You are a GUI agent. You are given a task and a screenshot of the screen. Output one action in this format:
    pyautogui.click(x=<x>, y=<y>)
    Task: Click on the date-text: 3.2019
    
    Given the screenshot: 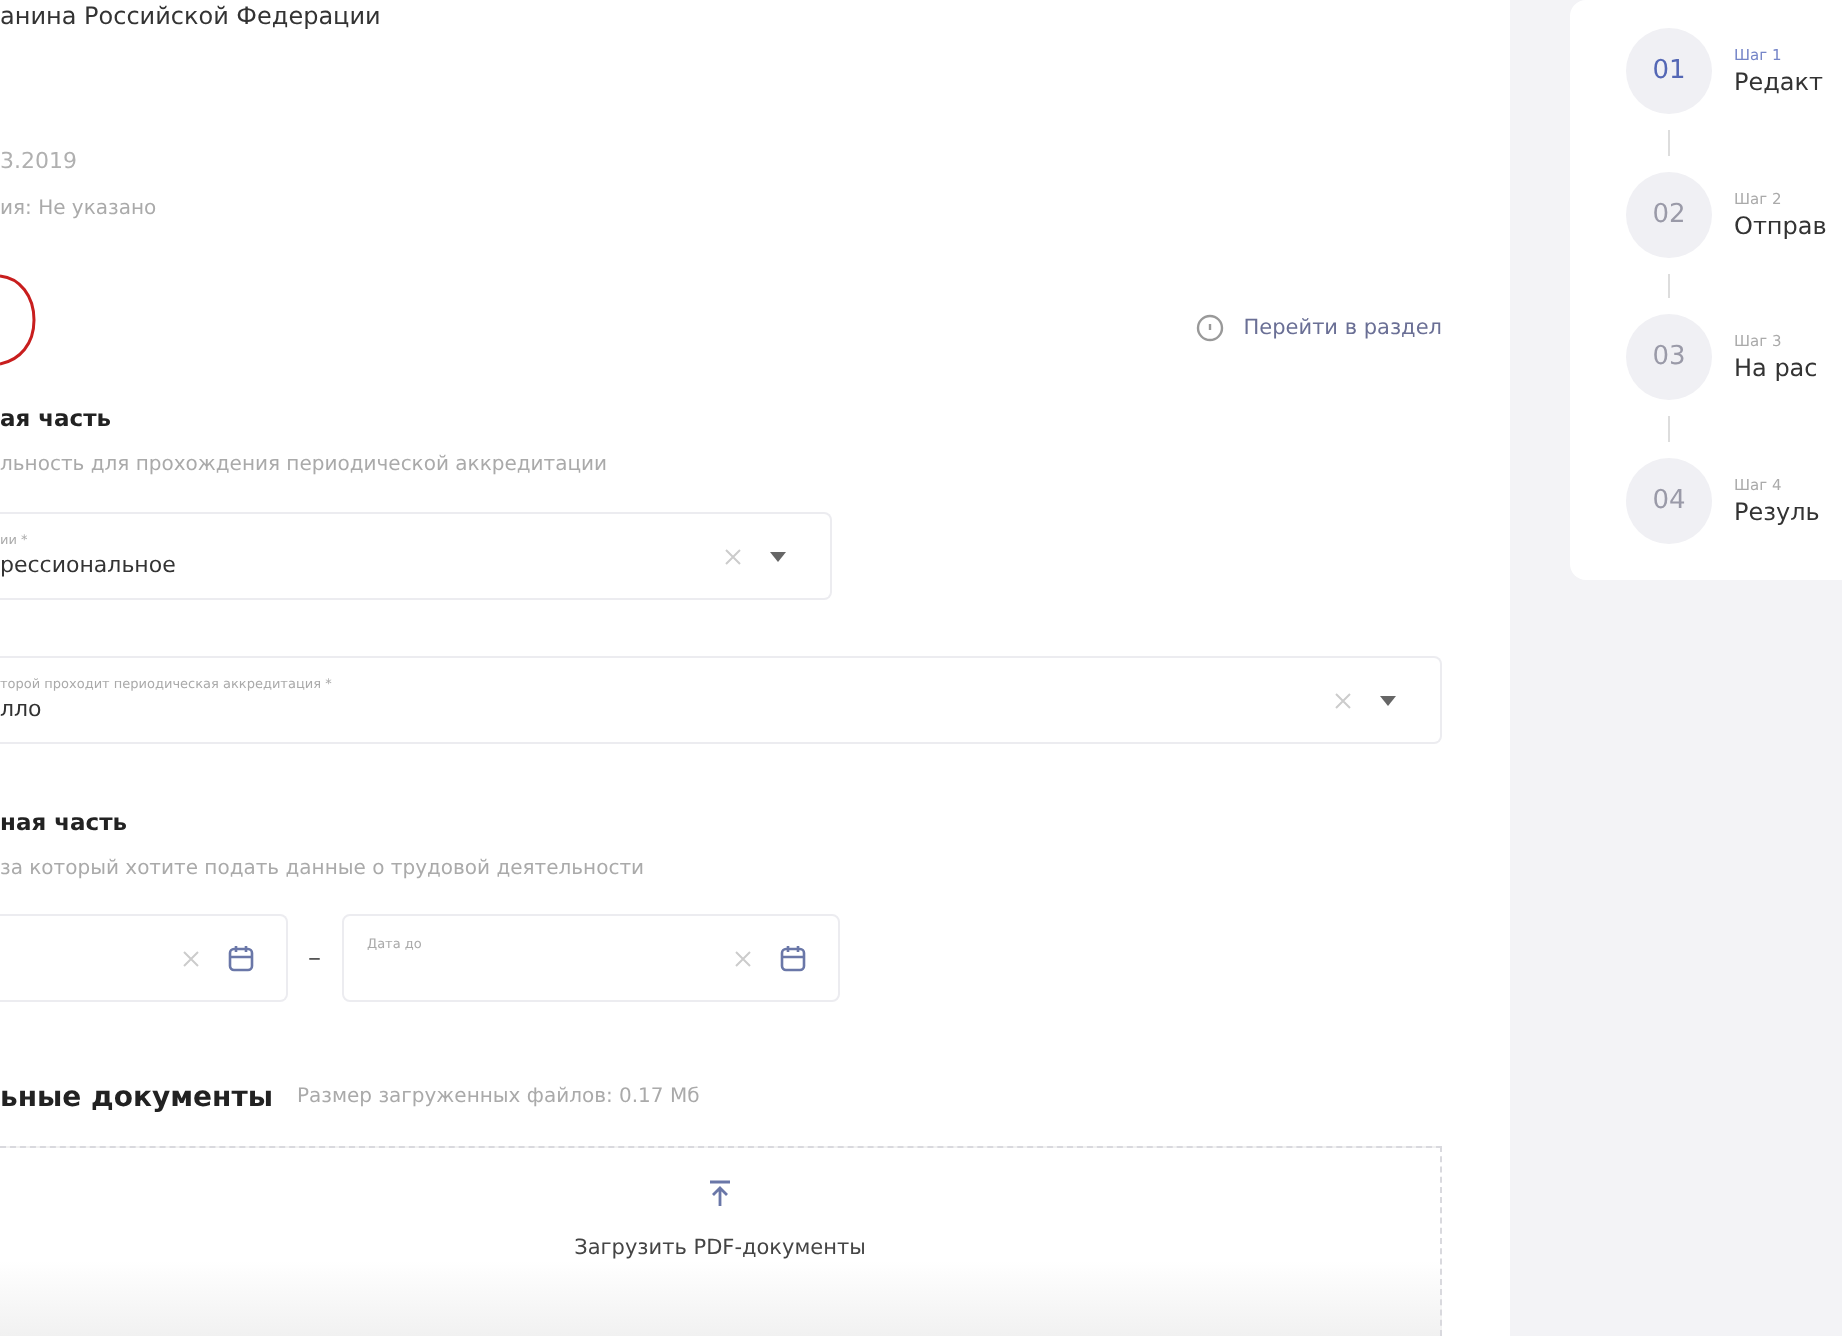 What is the action you would take?
    pyautogui.click(x=39, y=162)
    